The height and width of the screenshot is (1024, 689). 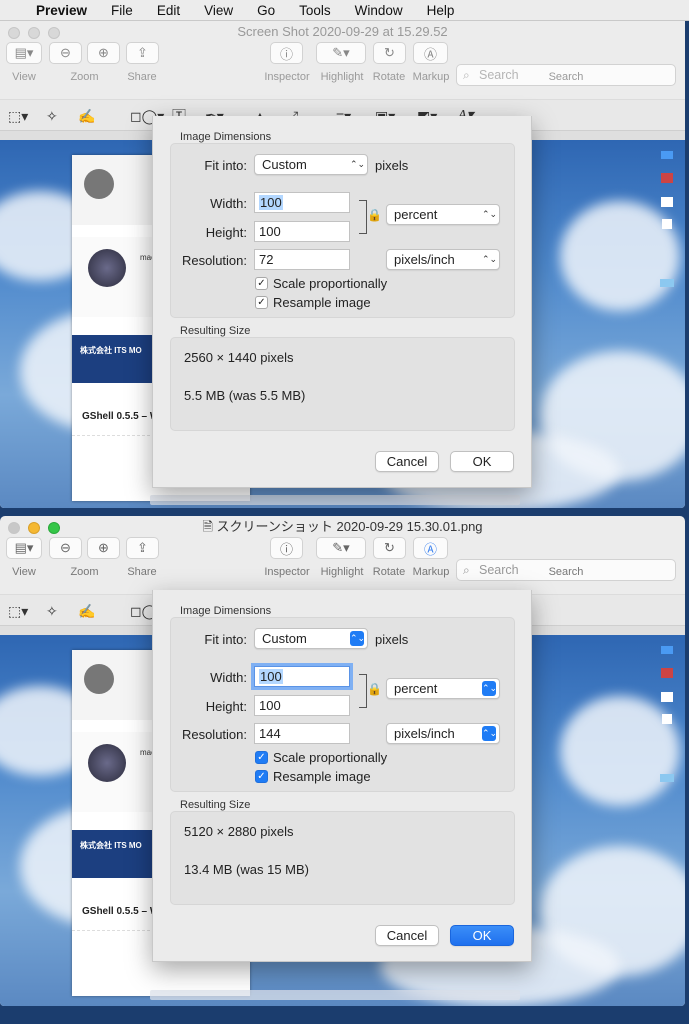 I want to click on view-label: View, so click(x=24, y=572).